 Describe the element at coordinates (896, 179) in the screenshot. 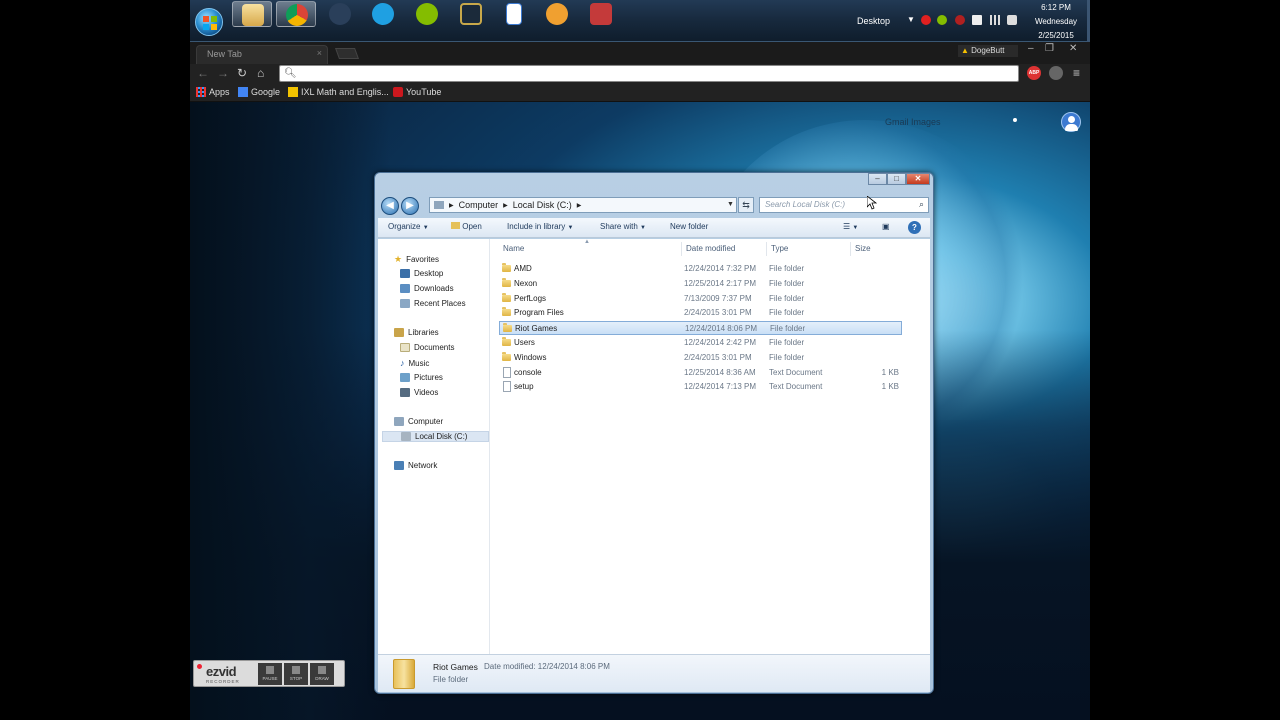

I see `explorer-maximize-icon: □` at that location.